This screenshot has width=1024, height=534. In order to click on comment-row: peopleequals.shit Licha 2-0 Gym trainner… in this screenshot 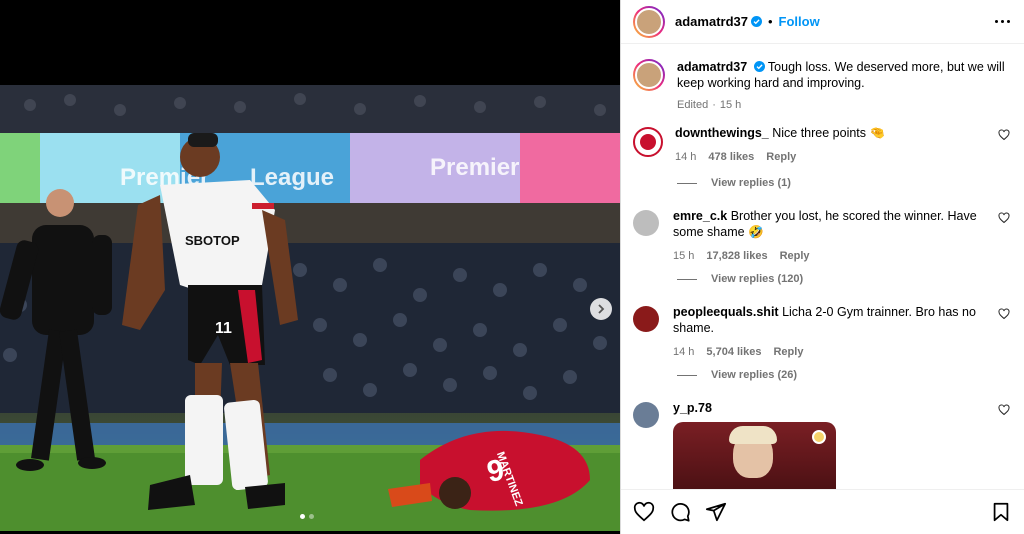, I will do `click(822, 332)`.